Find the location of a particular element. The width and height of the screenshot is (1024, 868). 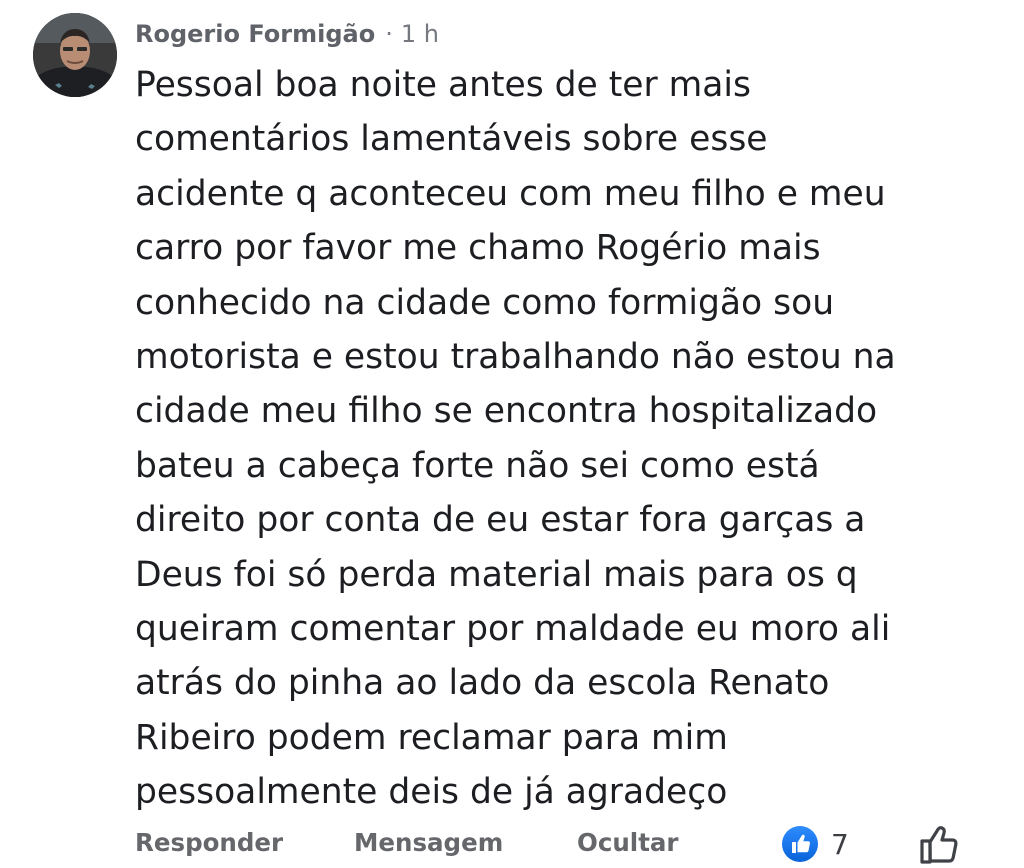

like-badge-icon is located at coordinates (800, 844).